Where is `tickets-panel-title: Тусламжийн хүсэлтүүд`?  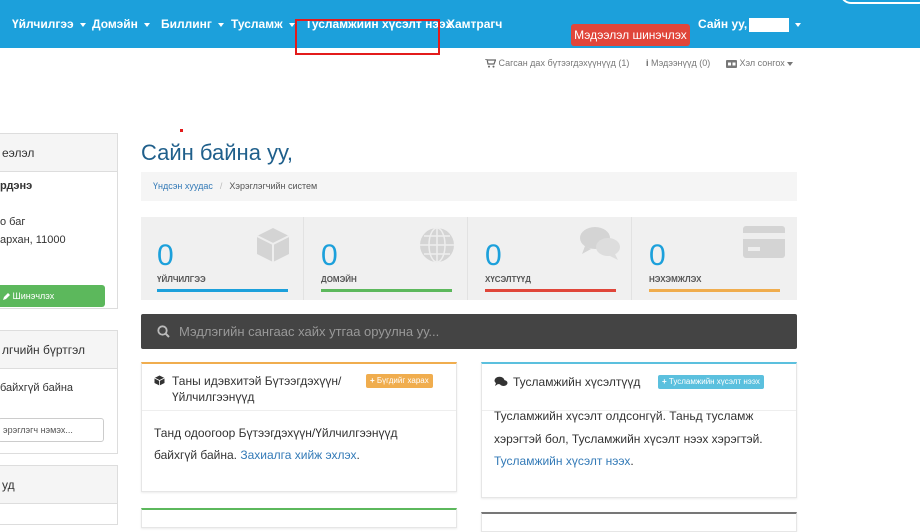
tickets-panel-title: Тусламжийн хүсэлтүүд is located at coordinates (577, 382).